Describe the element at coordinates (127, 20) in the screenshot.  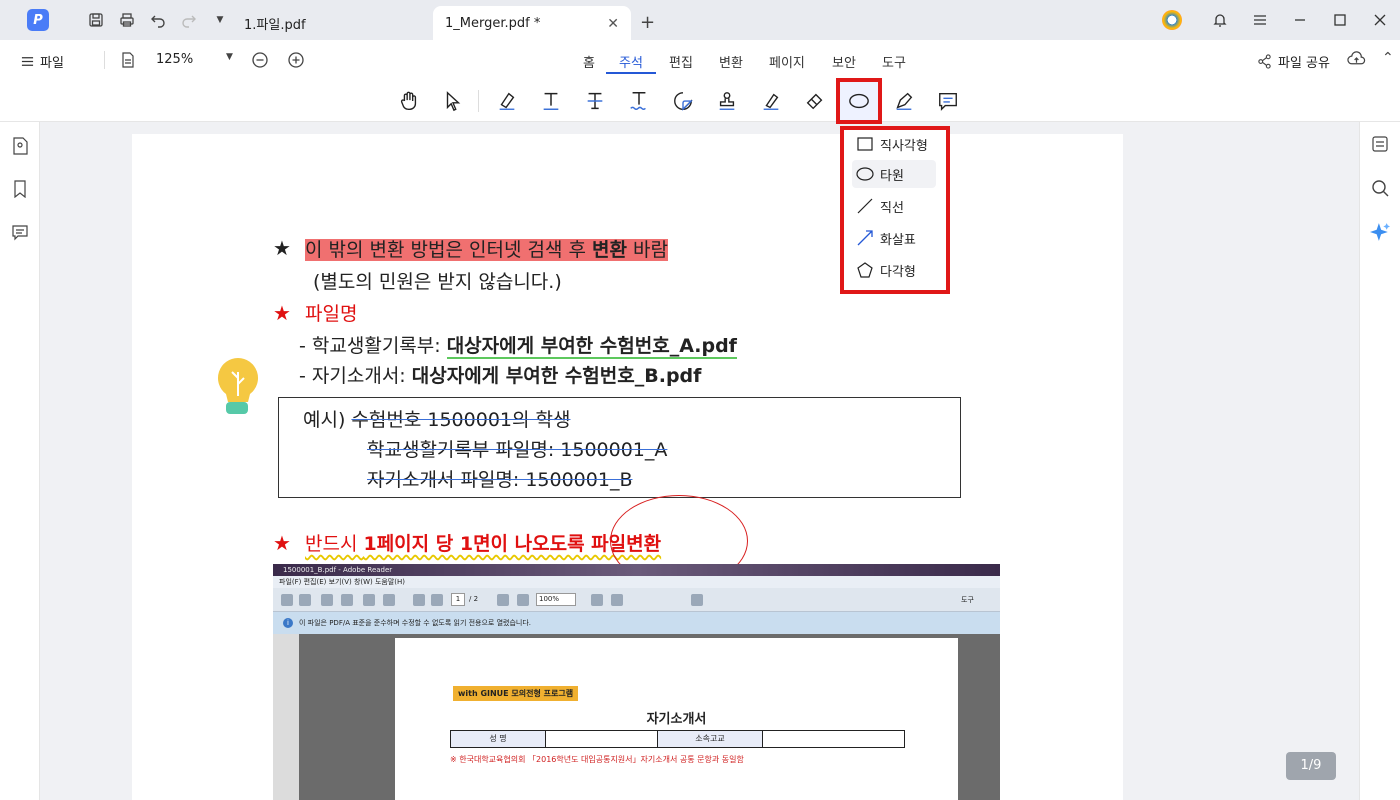
I see `print-icon` at that location.